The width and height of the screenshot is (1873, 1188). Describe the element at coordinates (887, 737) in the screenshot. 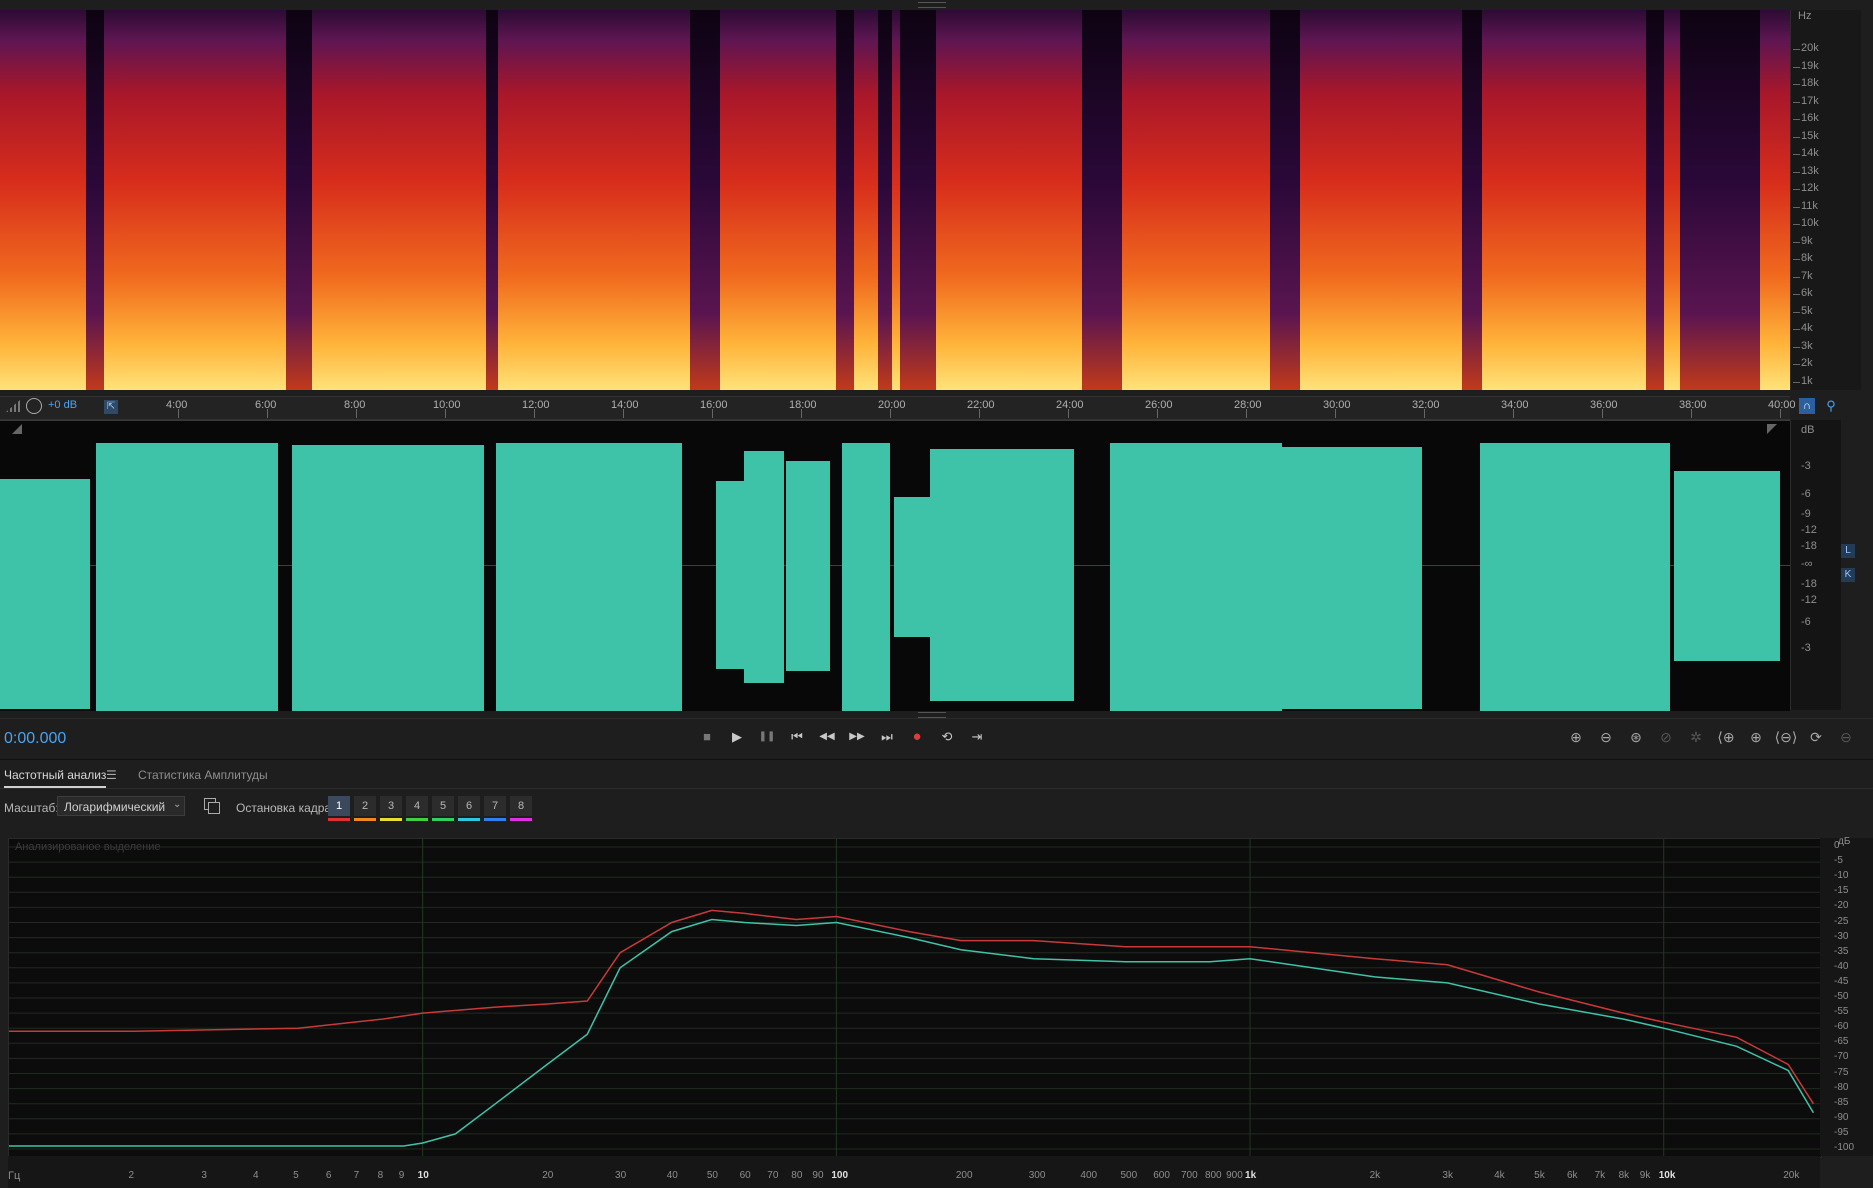

I see `go-to-end-button: ⏭` at that location.